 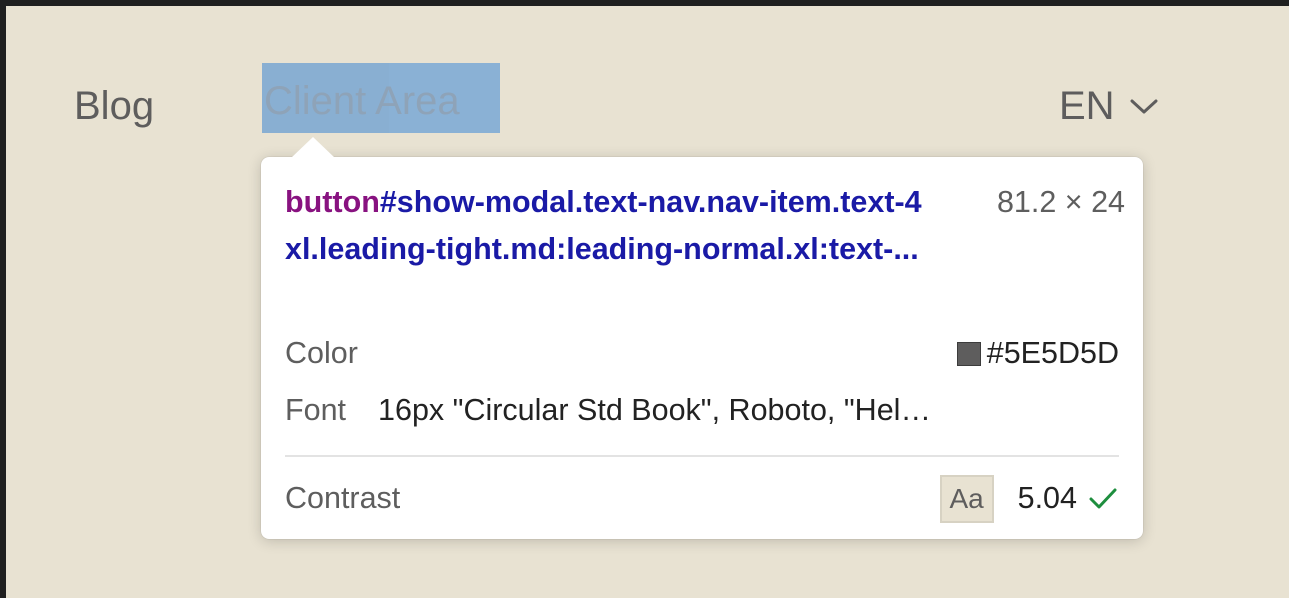 I want to click on color-value-group: #5E5D5D, so click(x=1037, y=353).